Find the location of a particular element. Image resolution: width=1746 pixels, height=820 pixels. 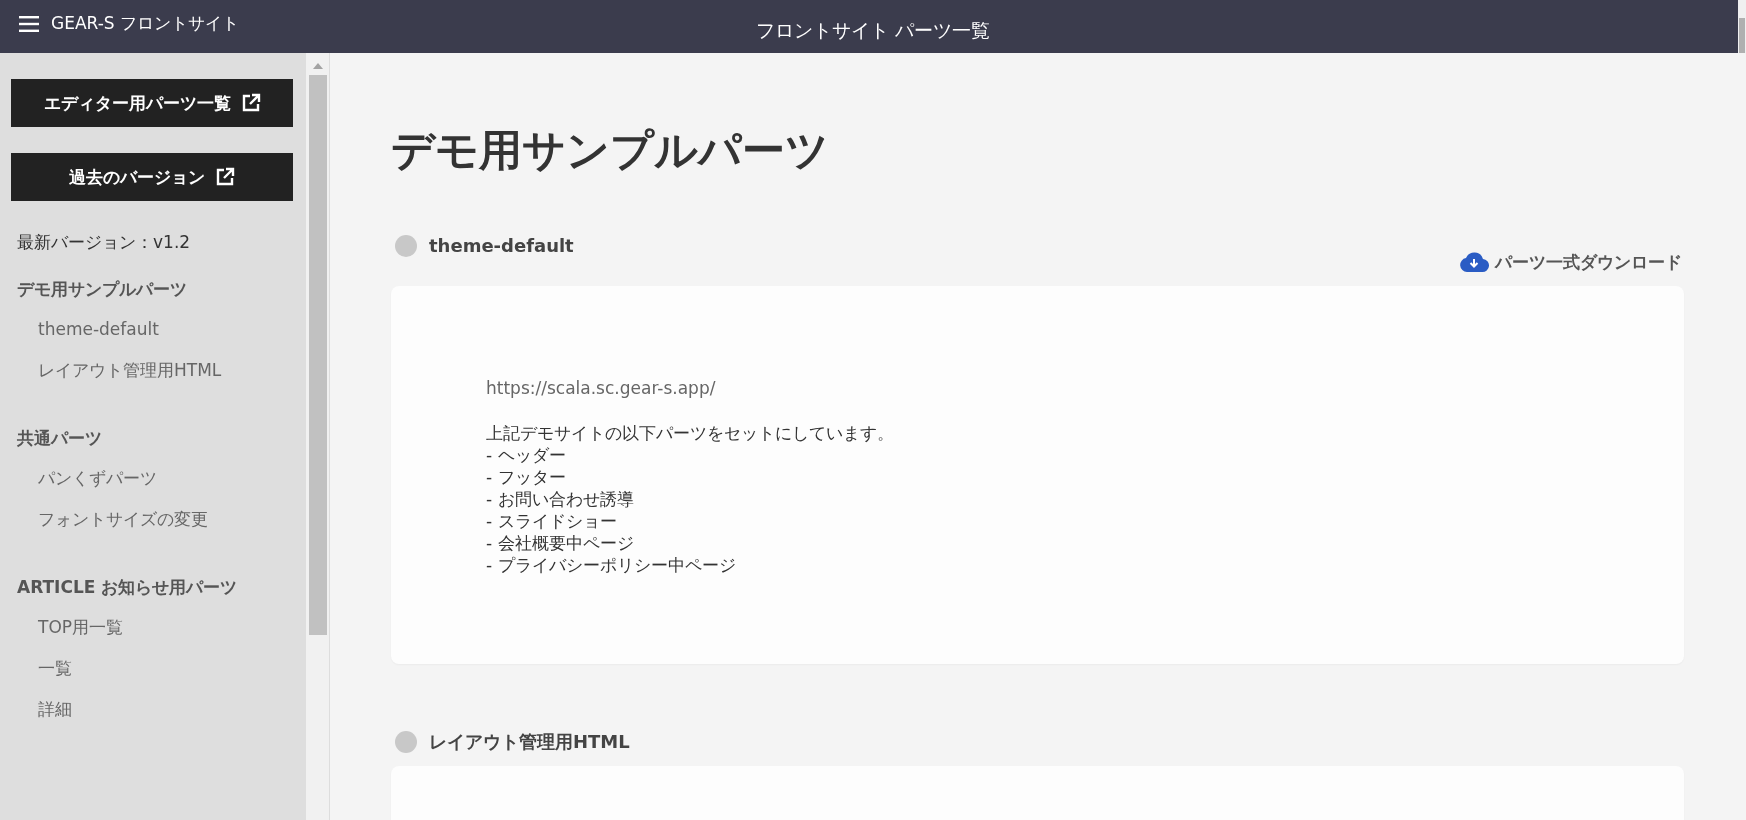

page-heading: デモ用サンプルパーツ is located at coordinates (610, 151).